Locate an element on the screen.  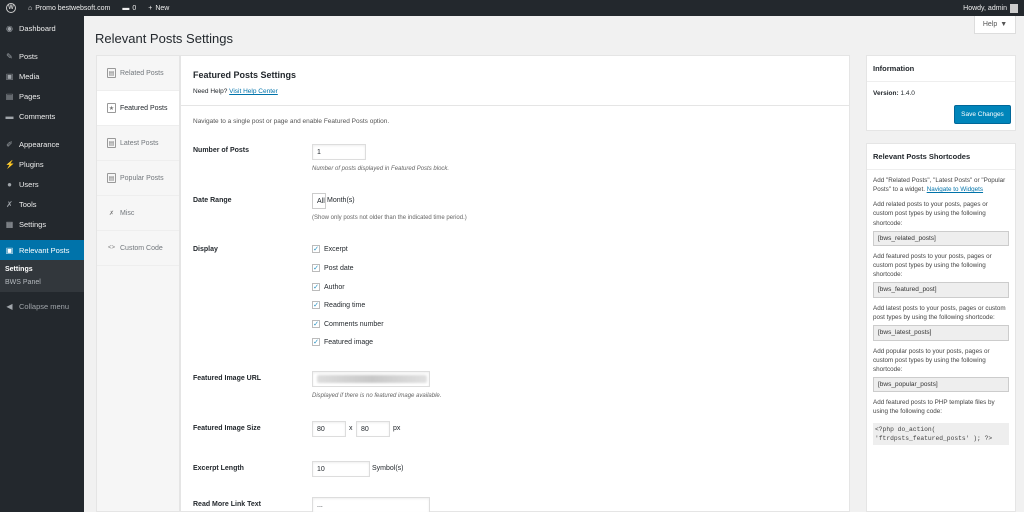
sidebar-item-label: Tools is located at coordinates (28, 204).